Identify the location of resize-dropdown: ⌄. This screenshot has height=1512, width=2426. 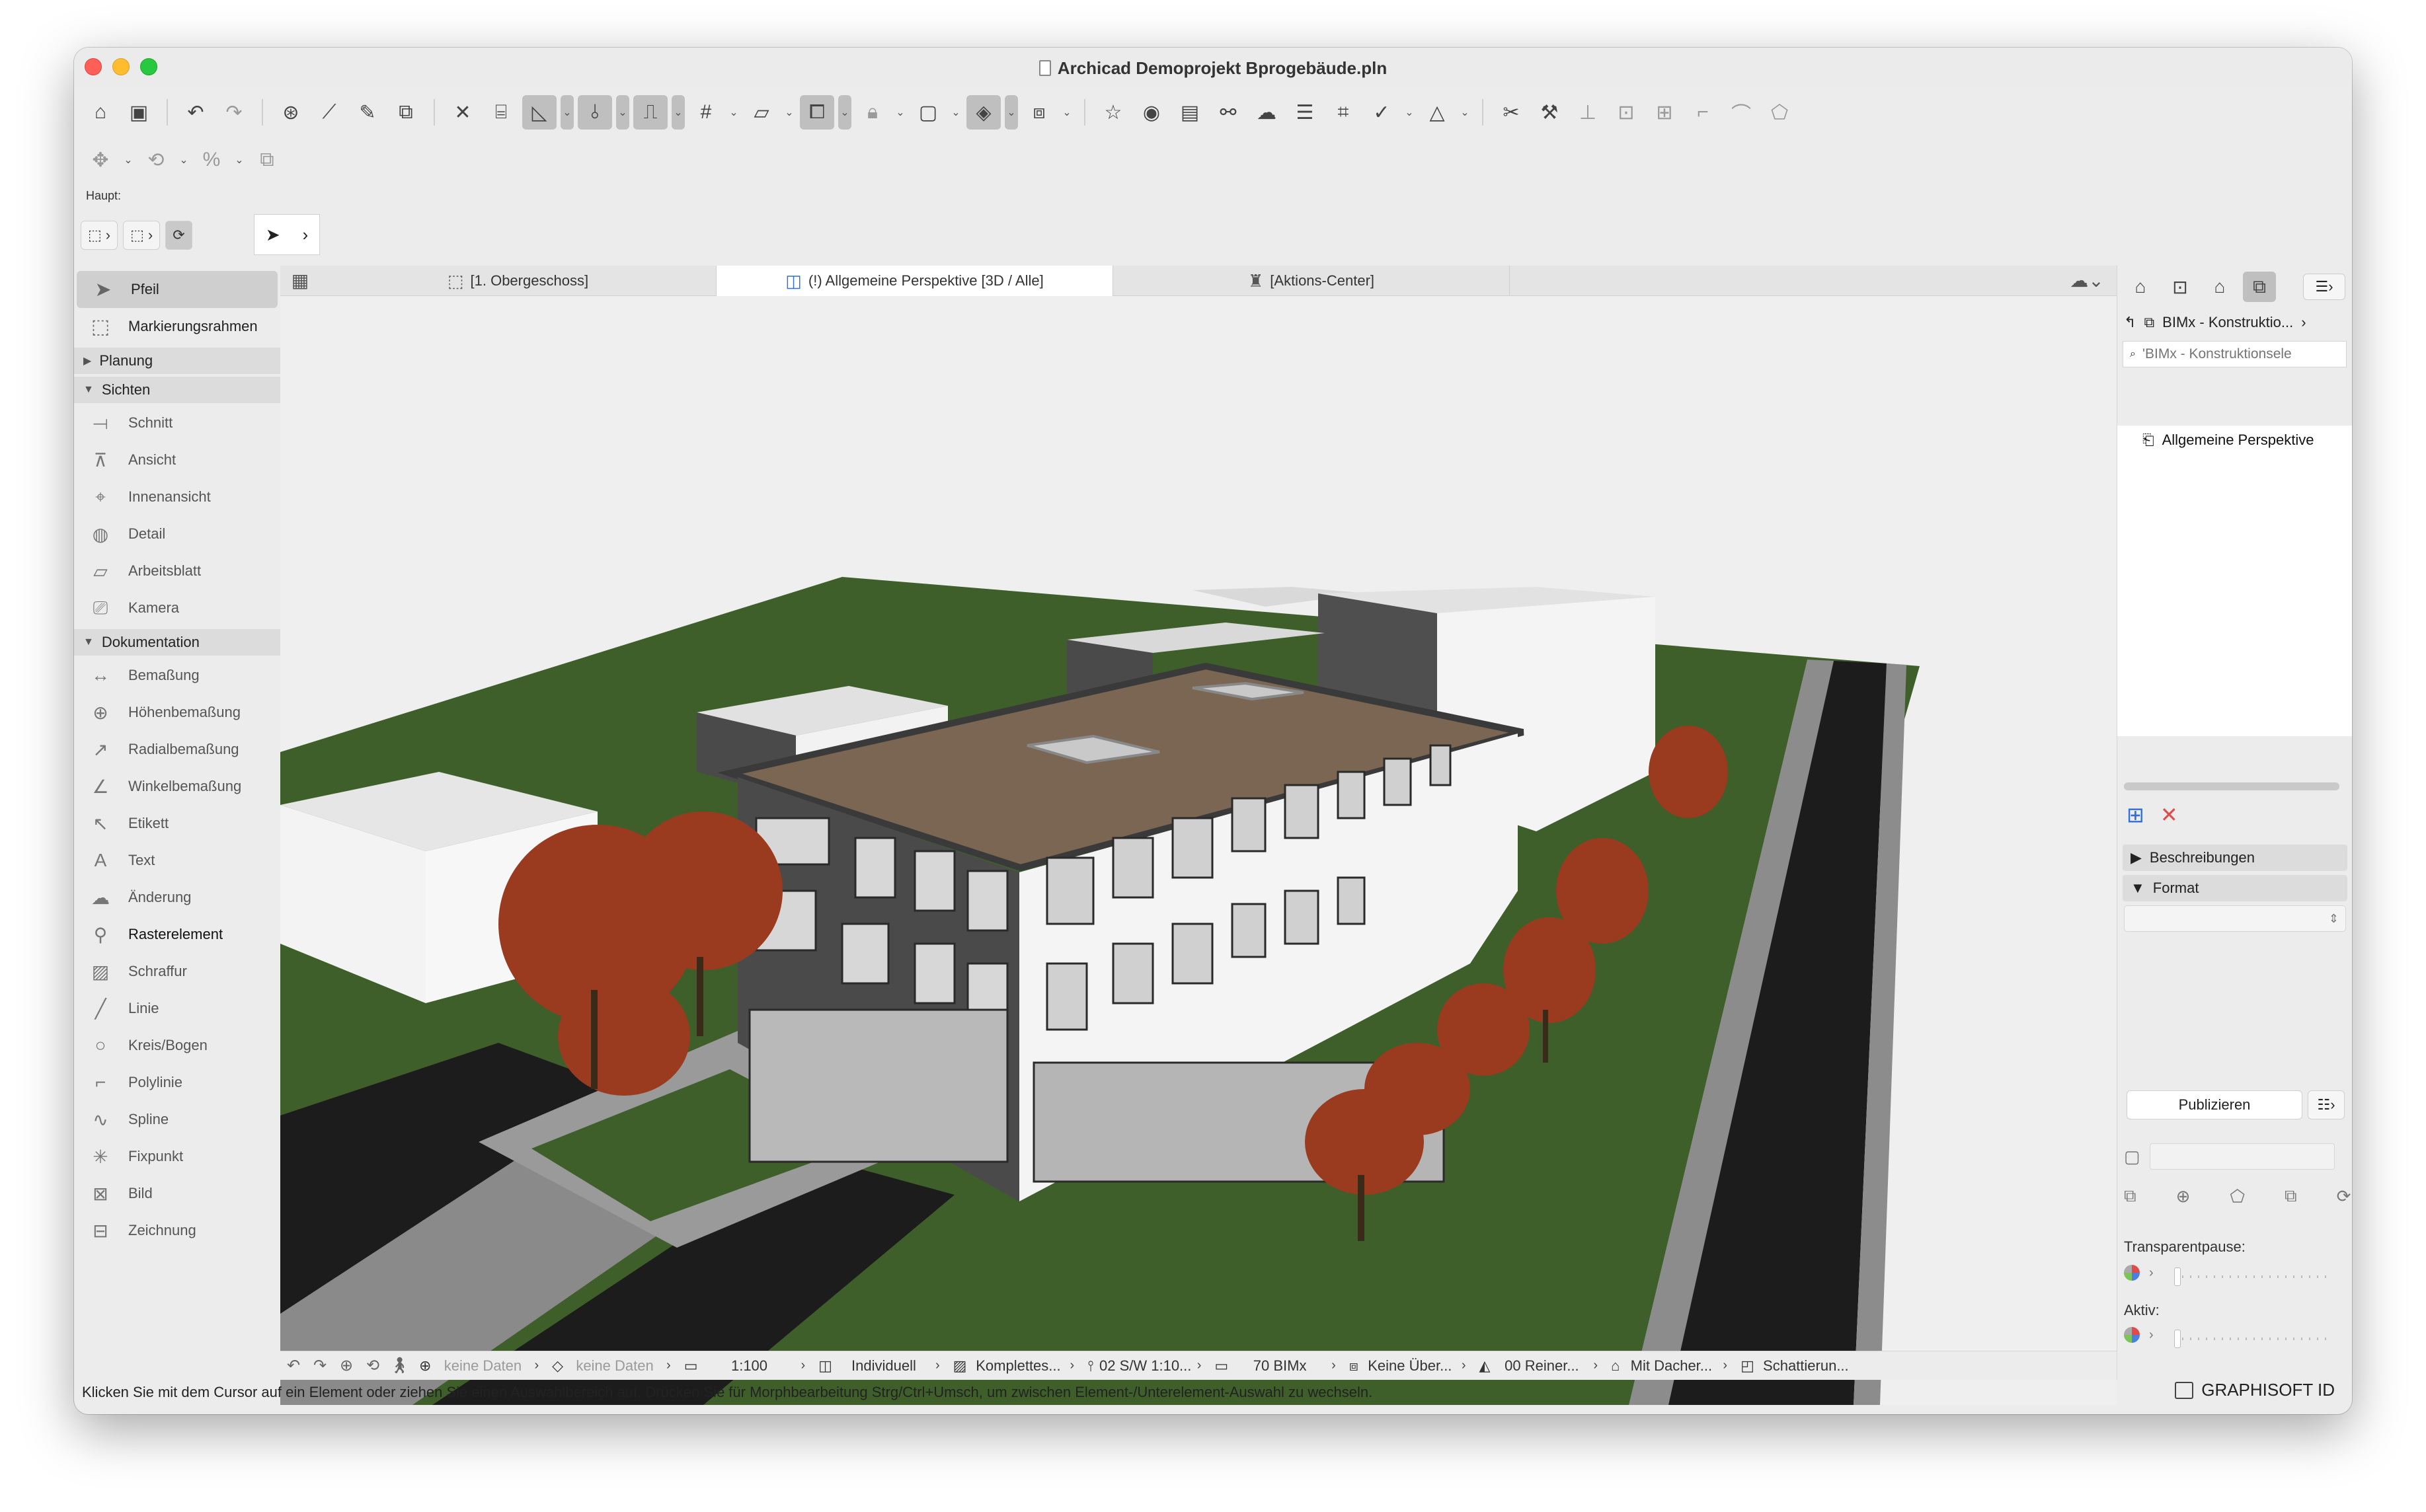
(239, 160).